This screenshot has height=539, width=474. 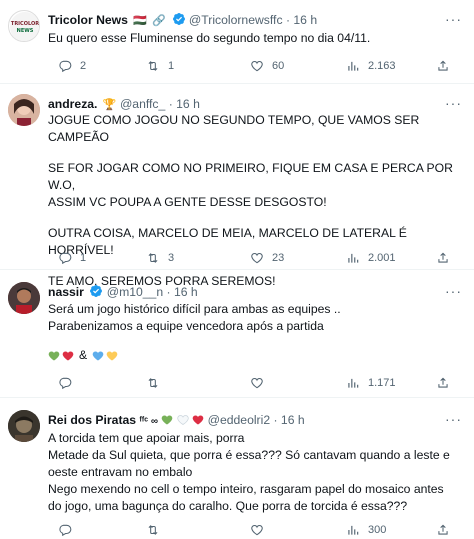 I want to click on ampersand-text: &, so click(x=83, y=355).